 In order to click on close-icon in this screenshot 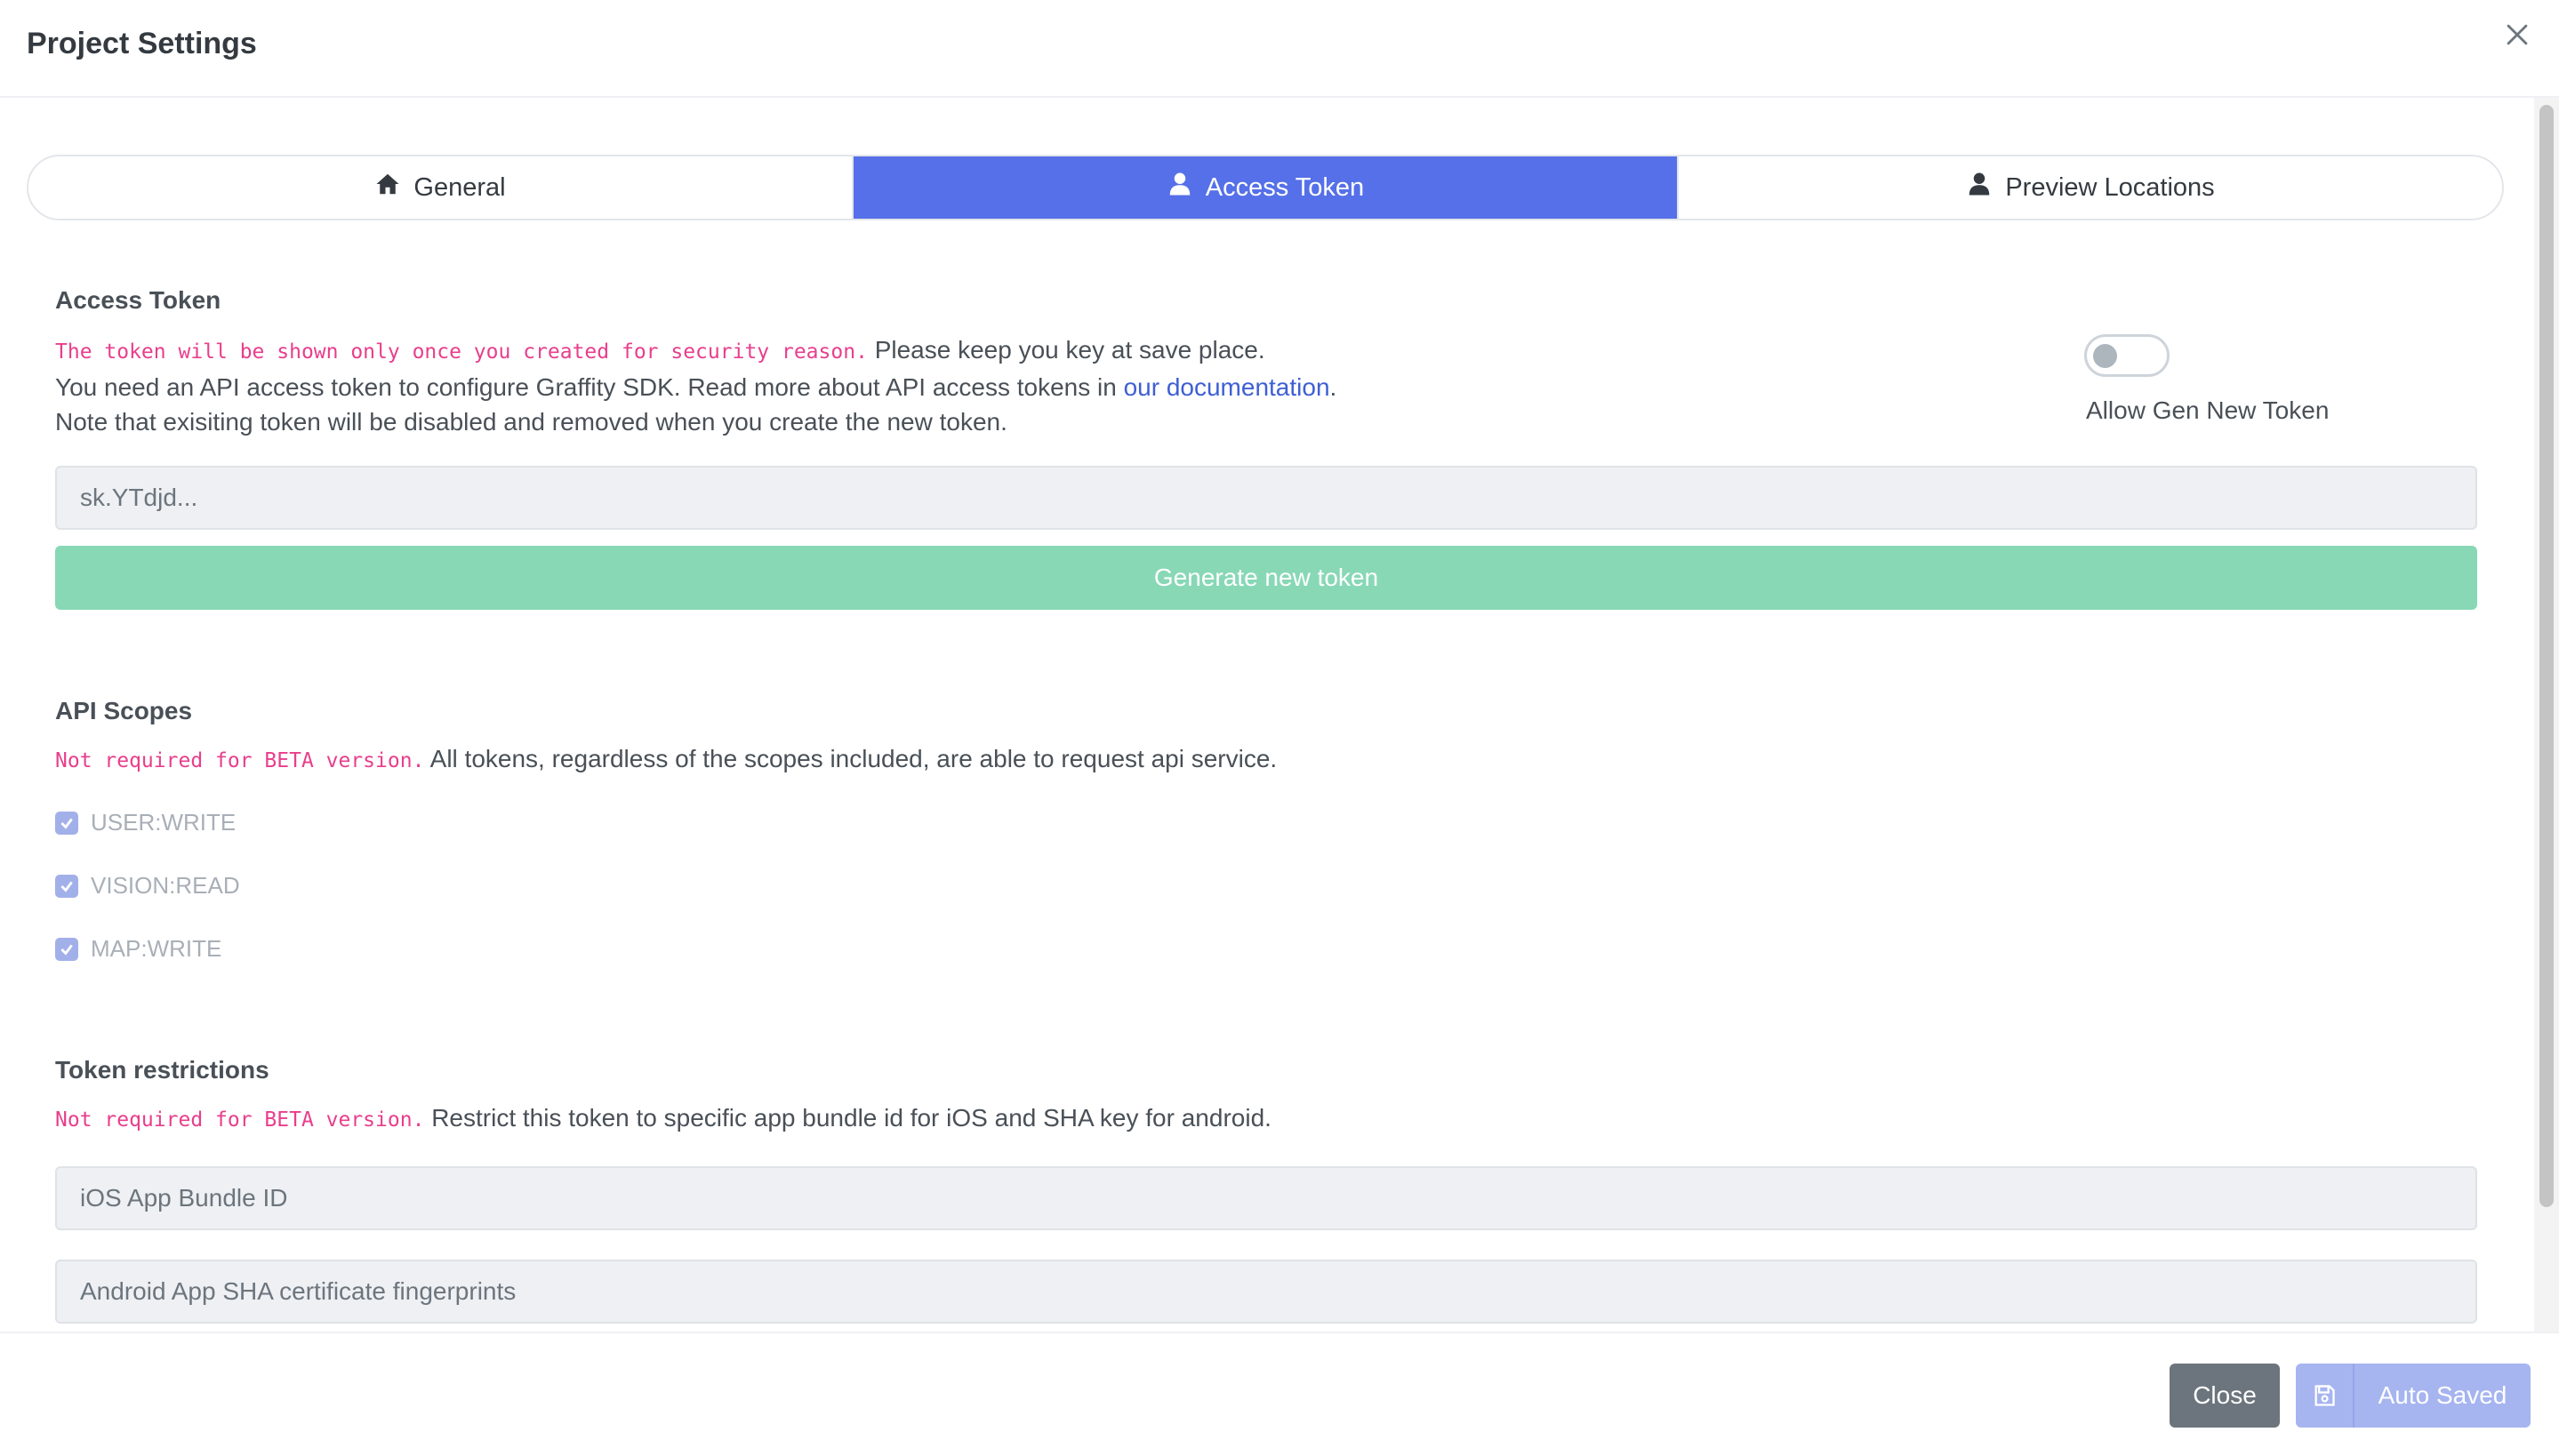, I will do `click(2517, 35)`.